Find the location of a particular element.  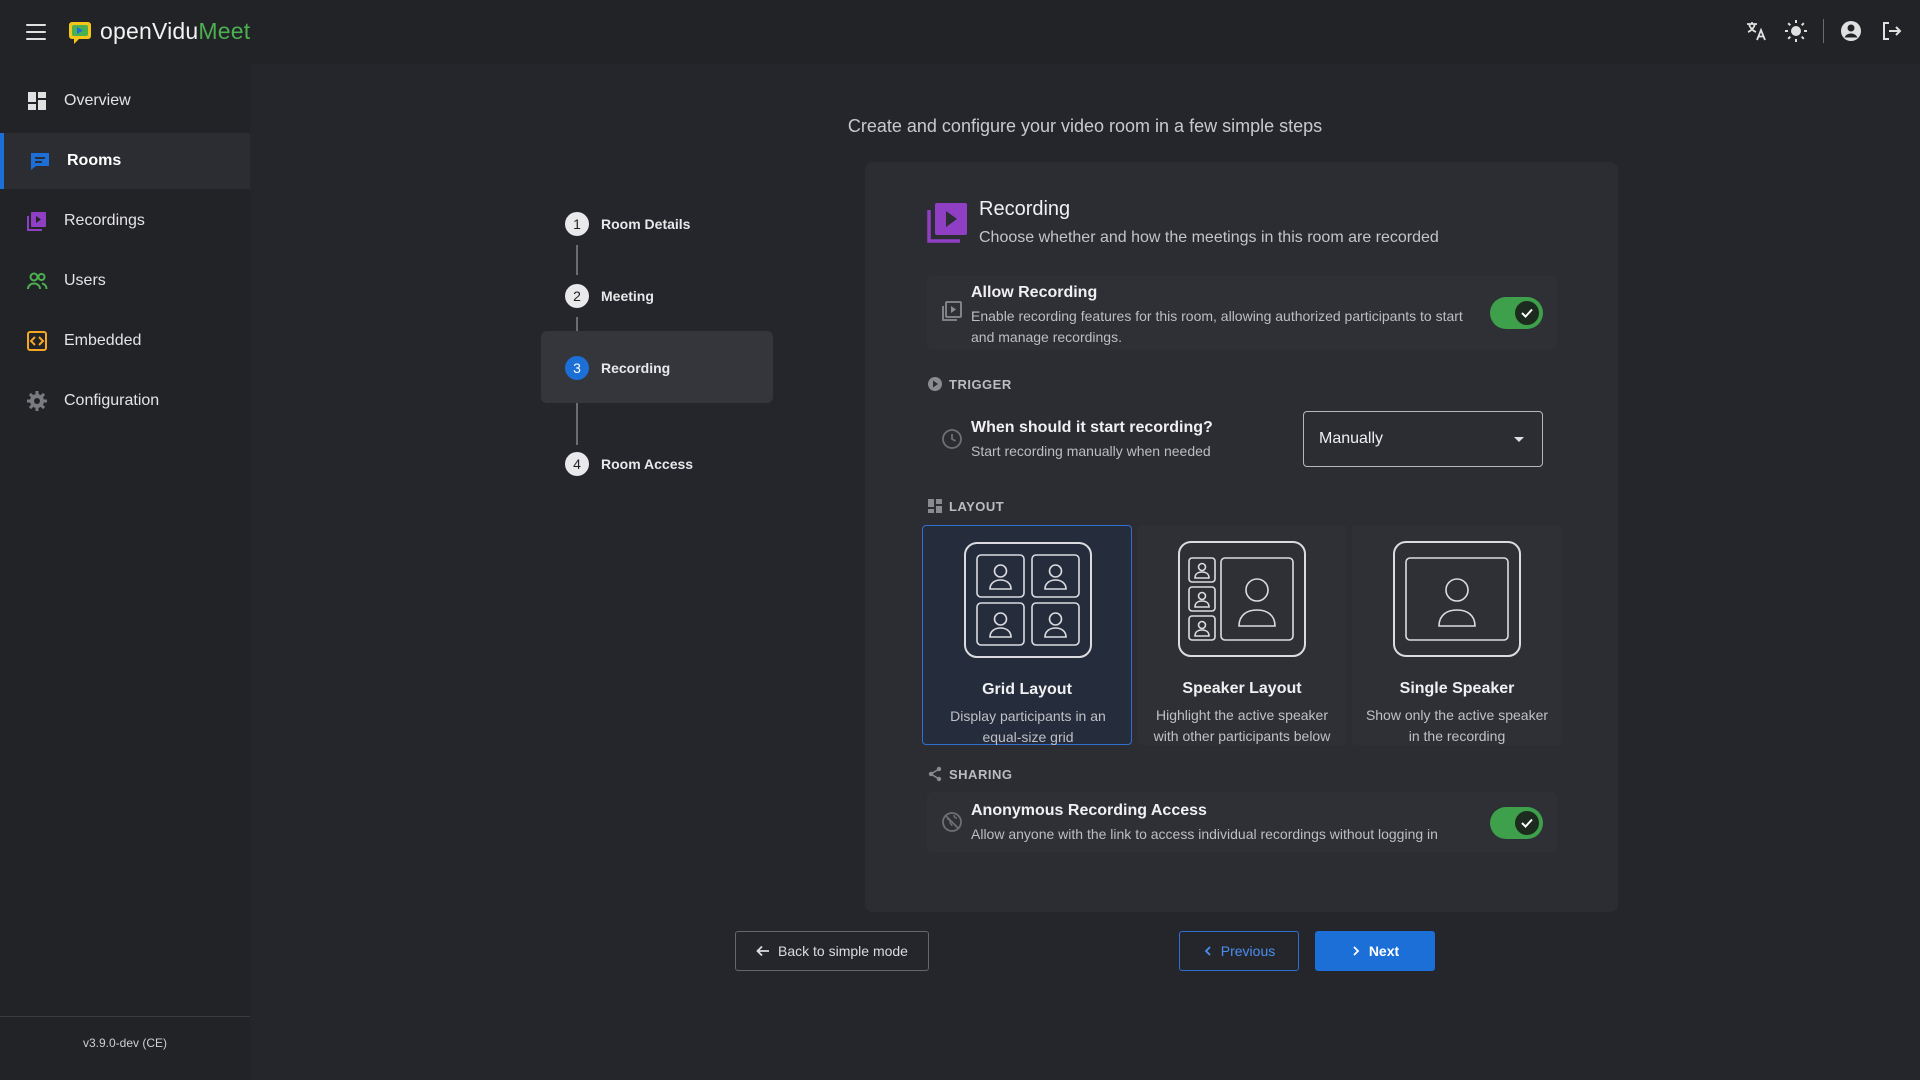

theme-light-icon is located at coordinates (1796, 31).